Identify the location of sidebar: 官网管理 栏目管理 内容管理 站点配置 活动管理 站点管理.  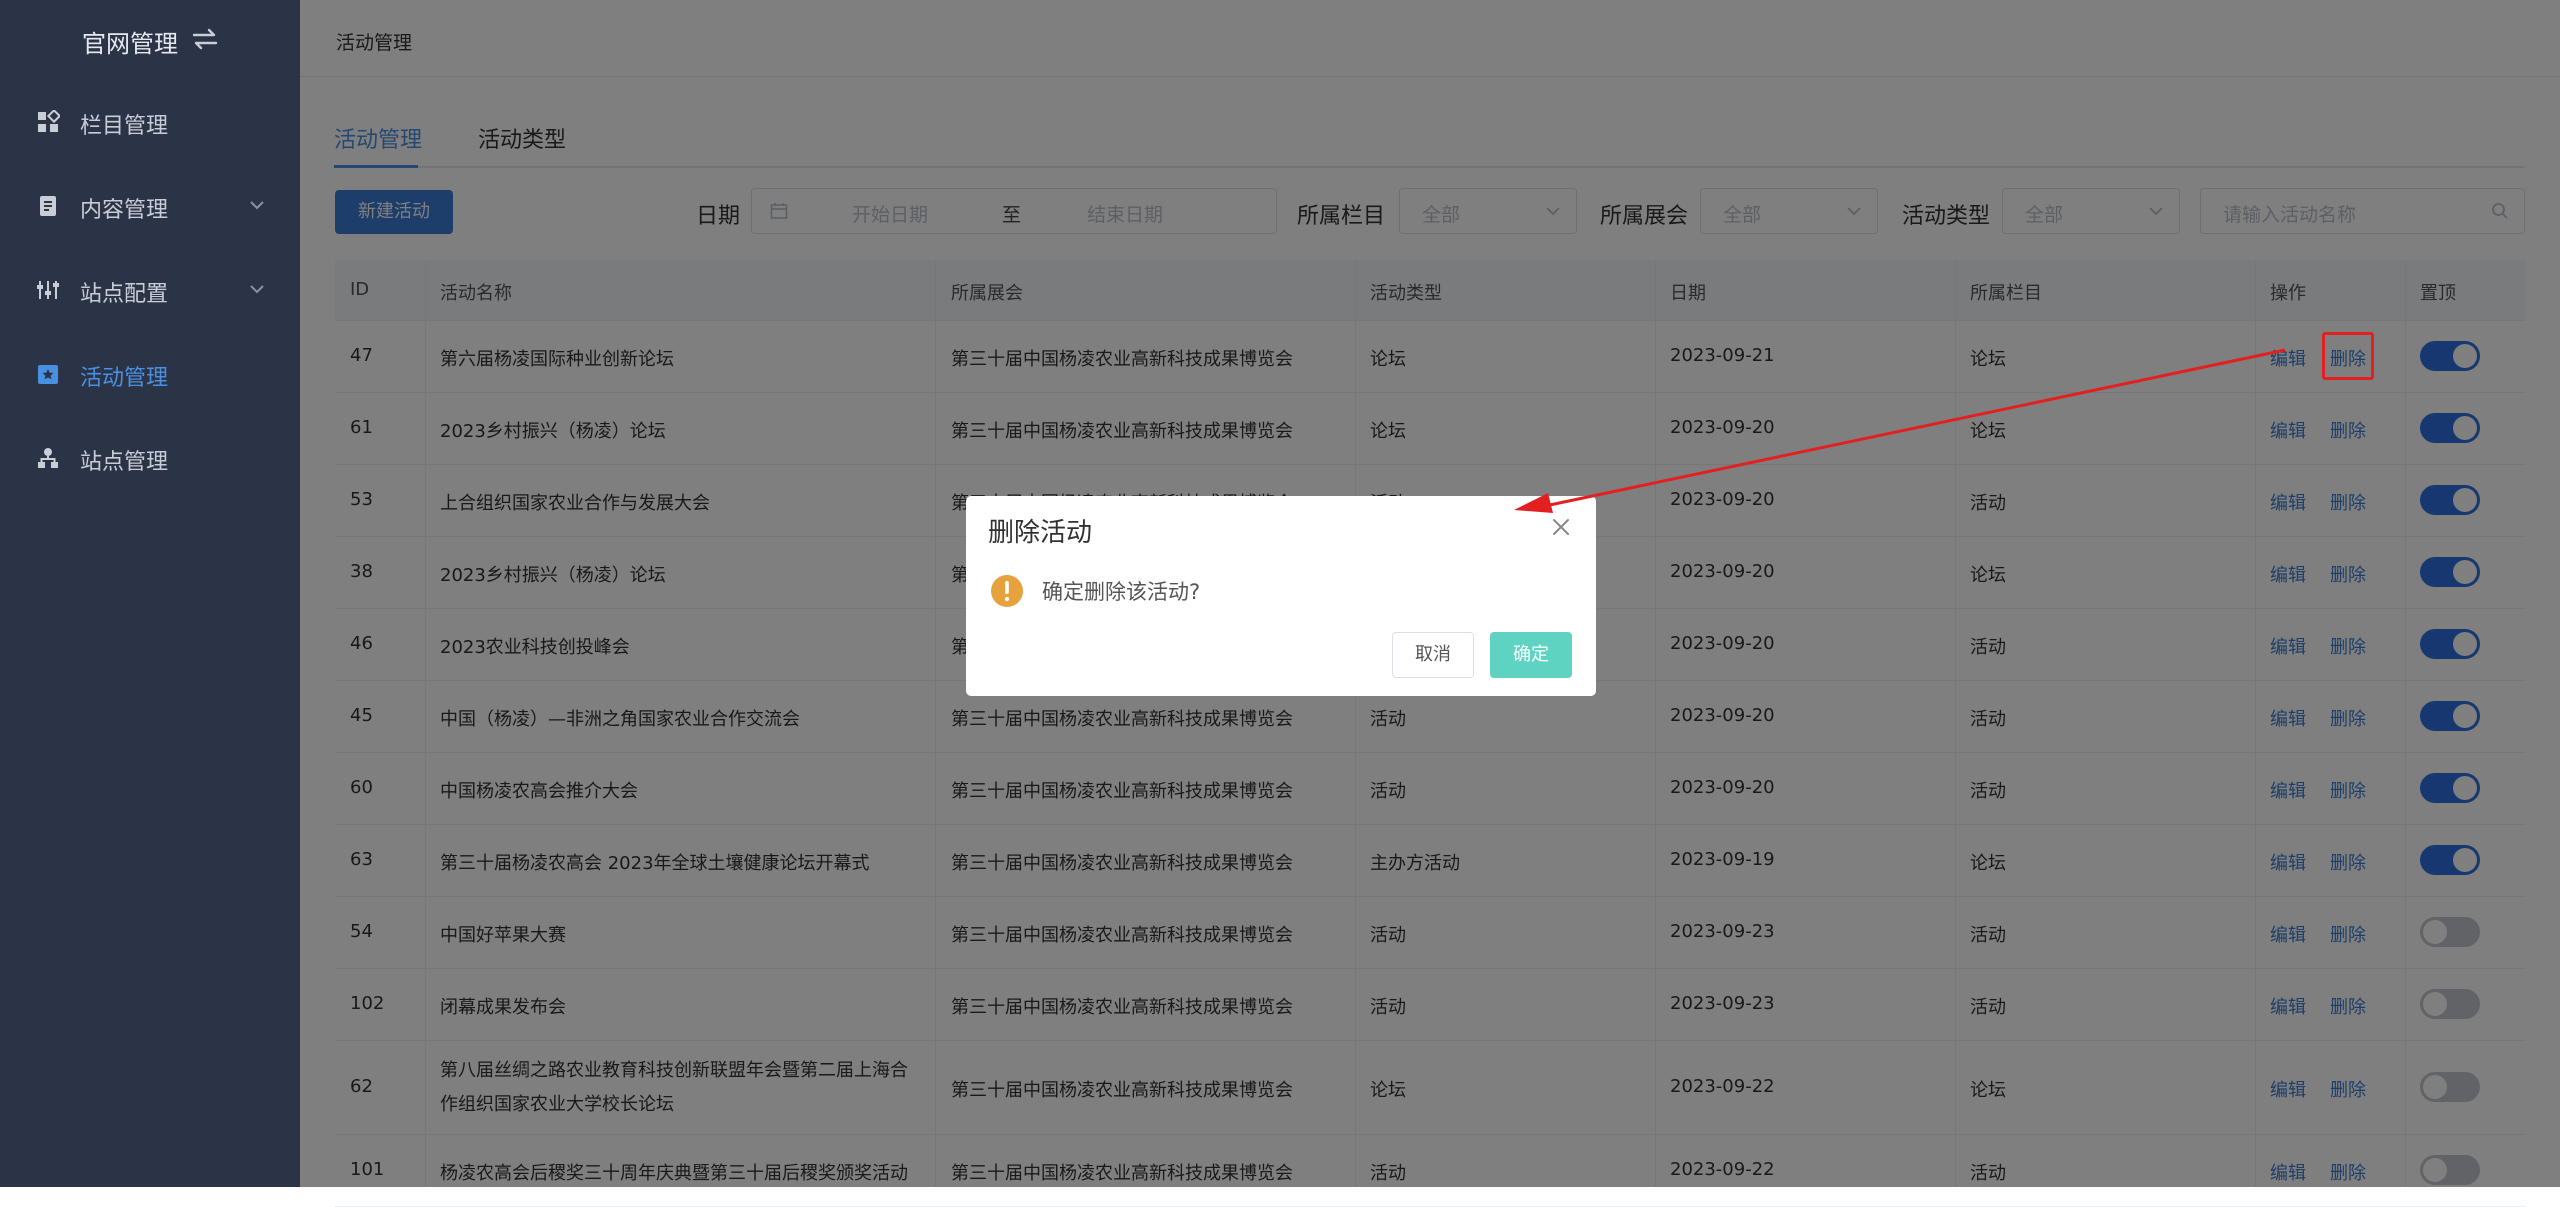
(150, 593).